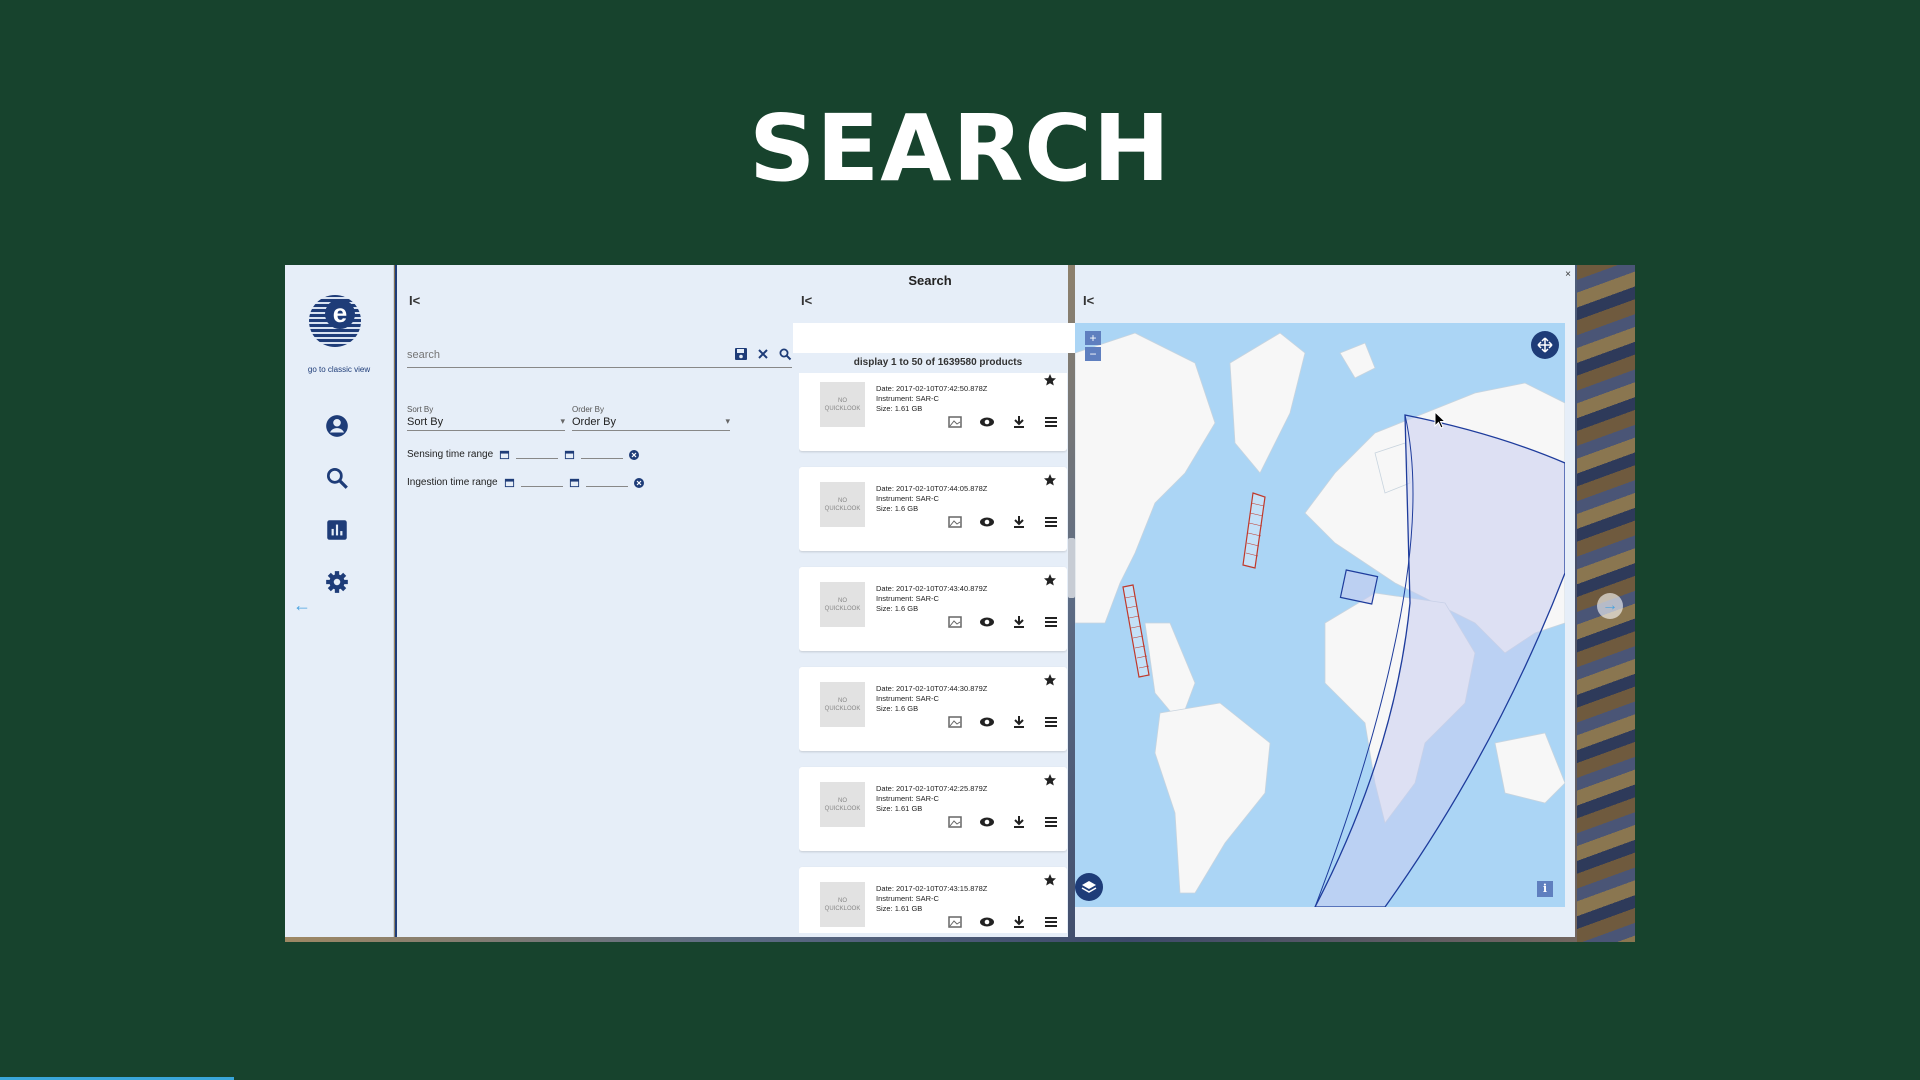  Describe the element at coordinates (1440, 420) in the screenshot. I see `mouse-cursor-icon` at that location.